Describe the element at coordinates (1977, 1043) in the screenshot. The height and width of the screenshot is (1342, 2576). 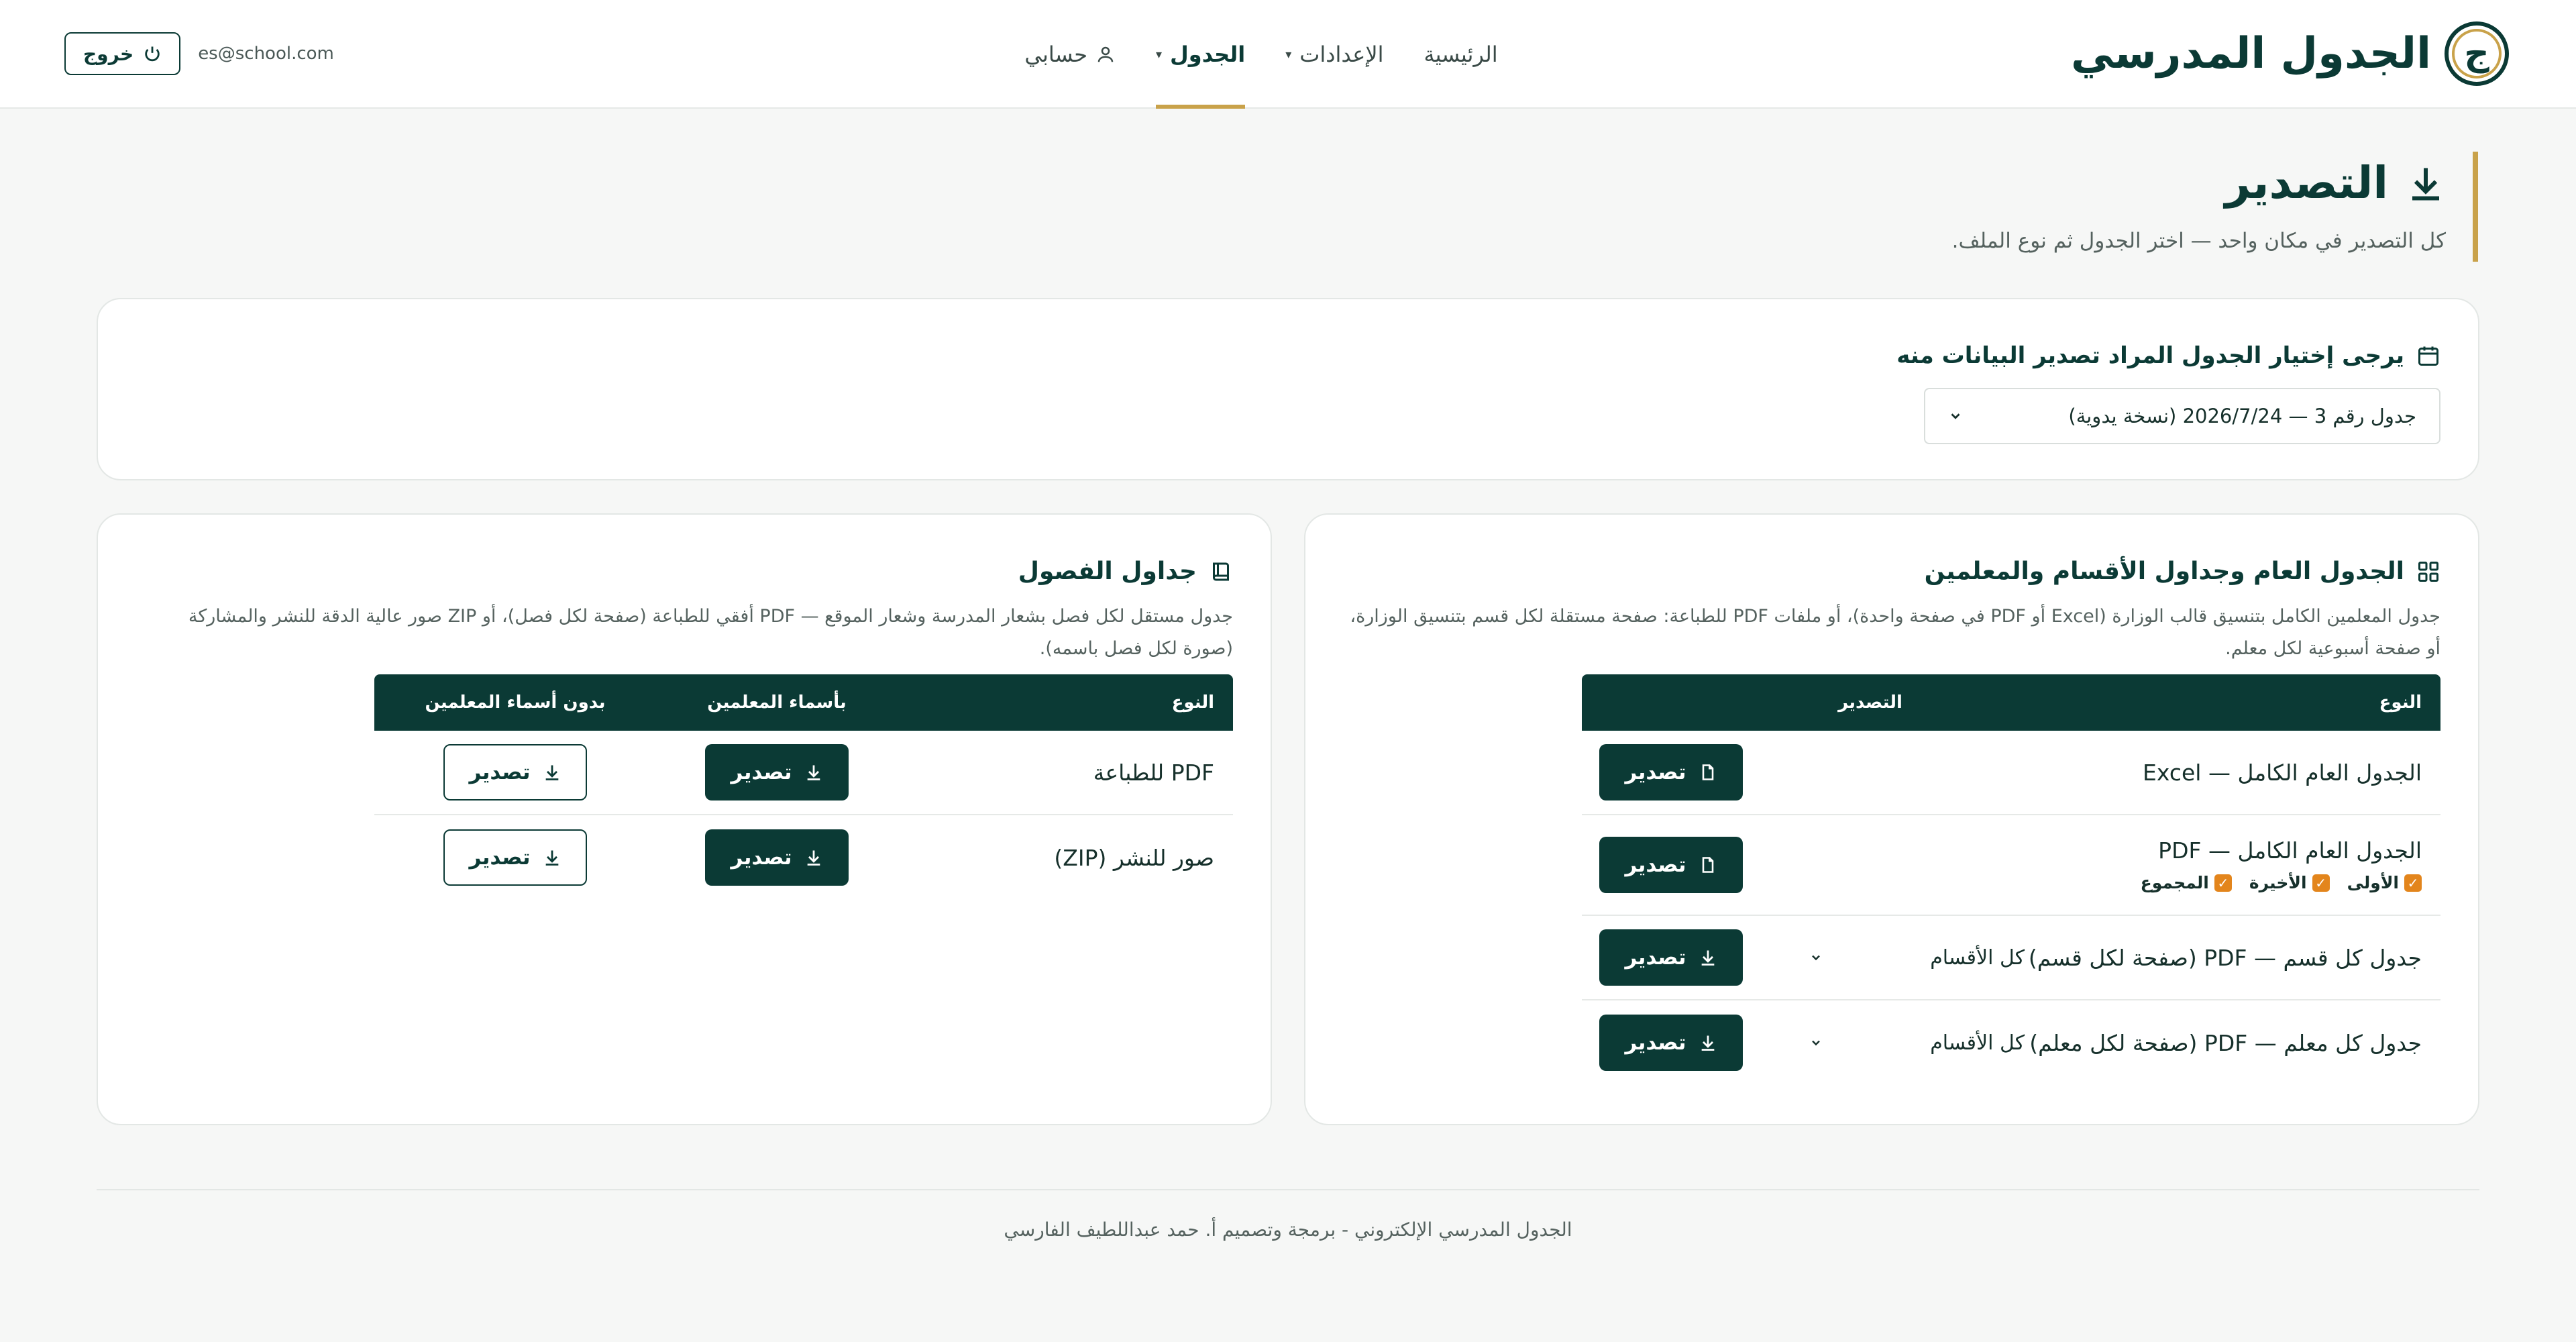
I see `teacher-filter-value: كل الأقسام` at that location.